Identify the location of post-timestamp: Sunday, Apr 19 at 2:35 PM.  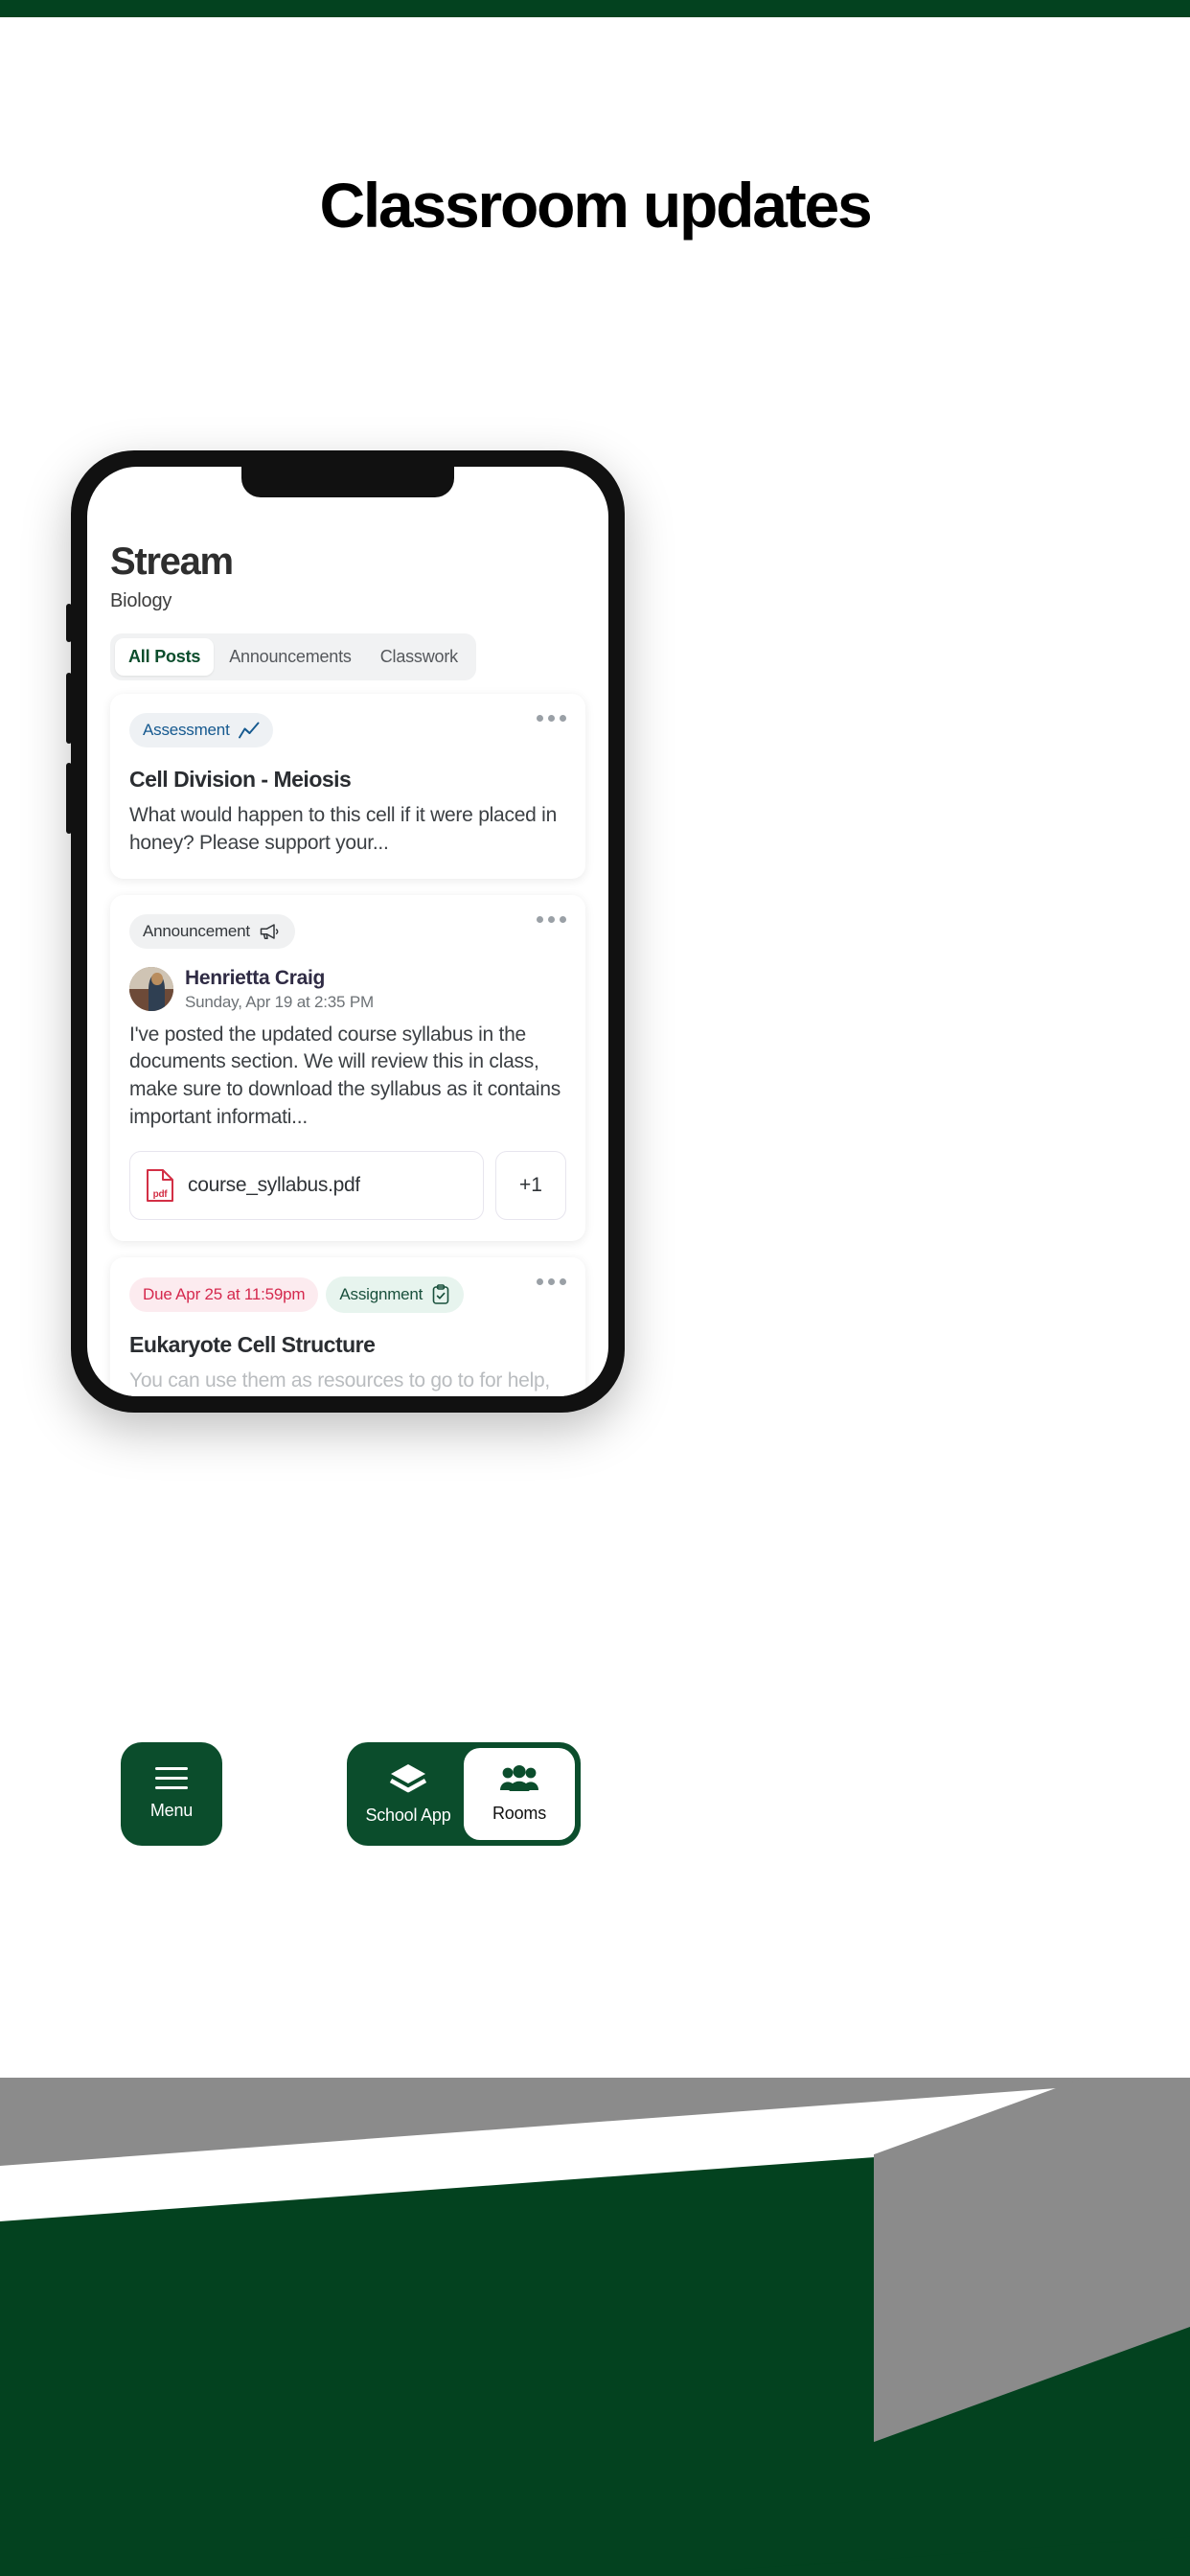
(279, 1001).